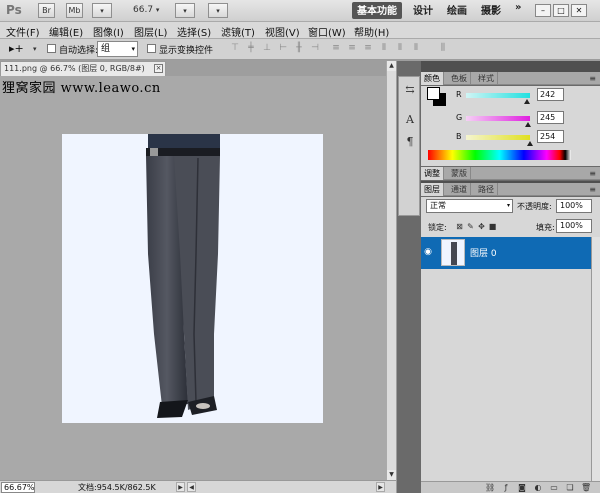  What do you see at coordinates (410, 120) in the screenshot?
I see `character-icon: A` at bounding box center [410, 120].